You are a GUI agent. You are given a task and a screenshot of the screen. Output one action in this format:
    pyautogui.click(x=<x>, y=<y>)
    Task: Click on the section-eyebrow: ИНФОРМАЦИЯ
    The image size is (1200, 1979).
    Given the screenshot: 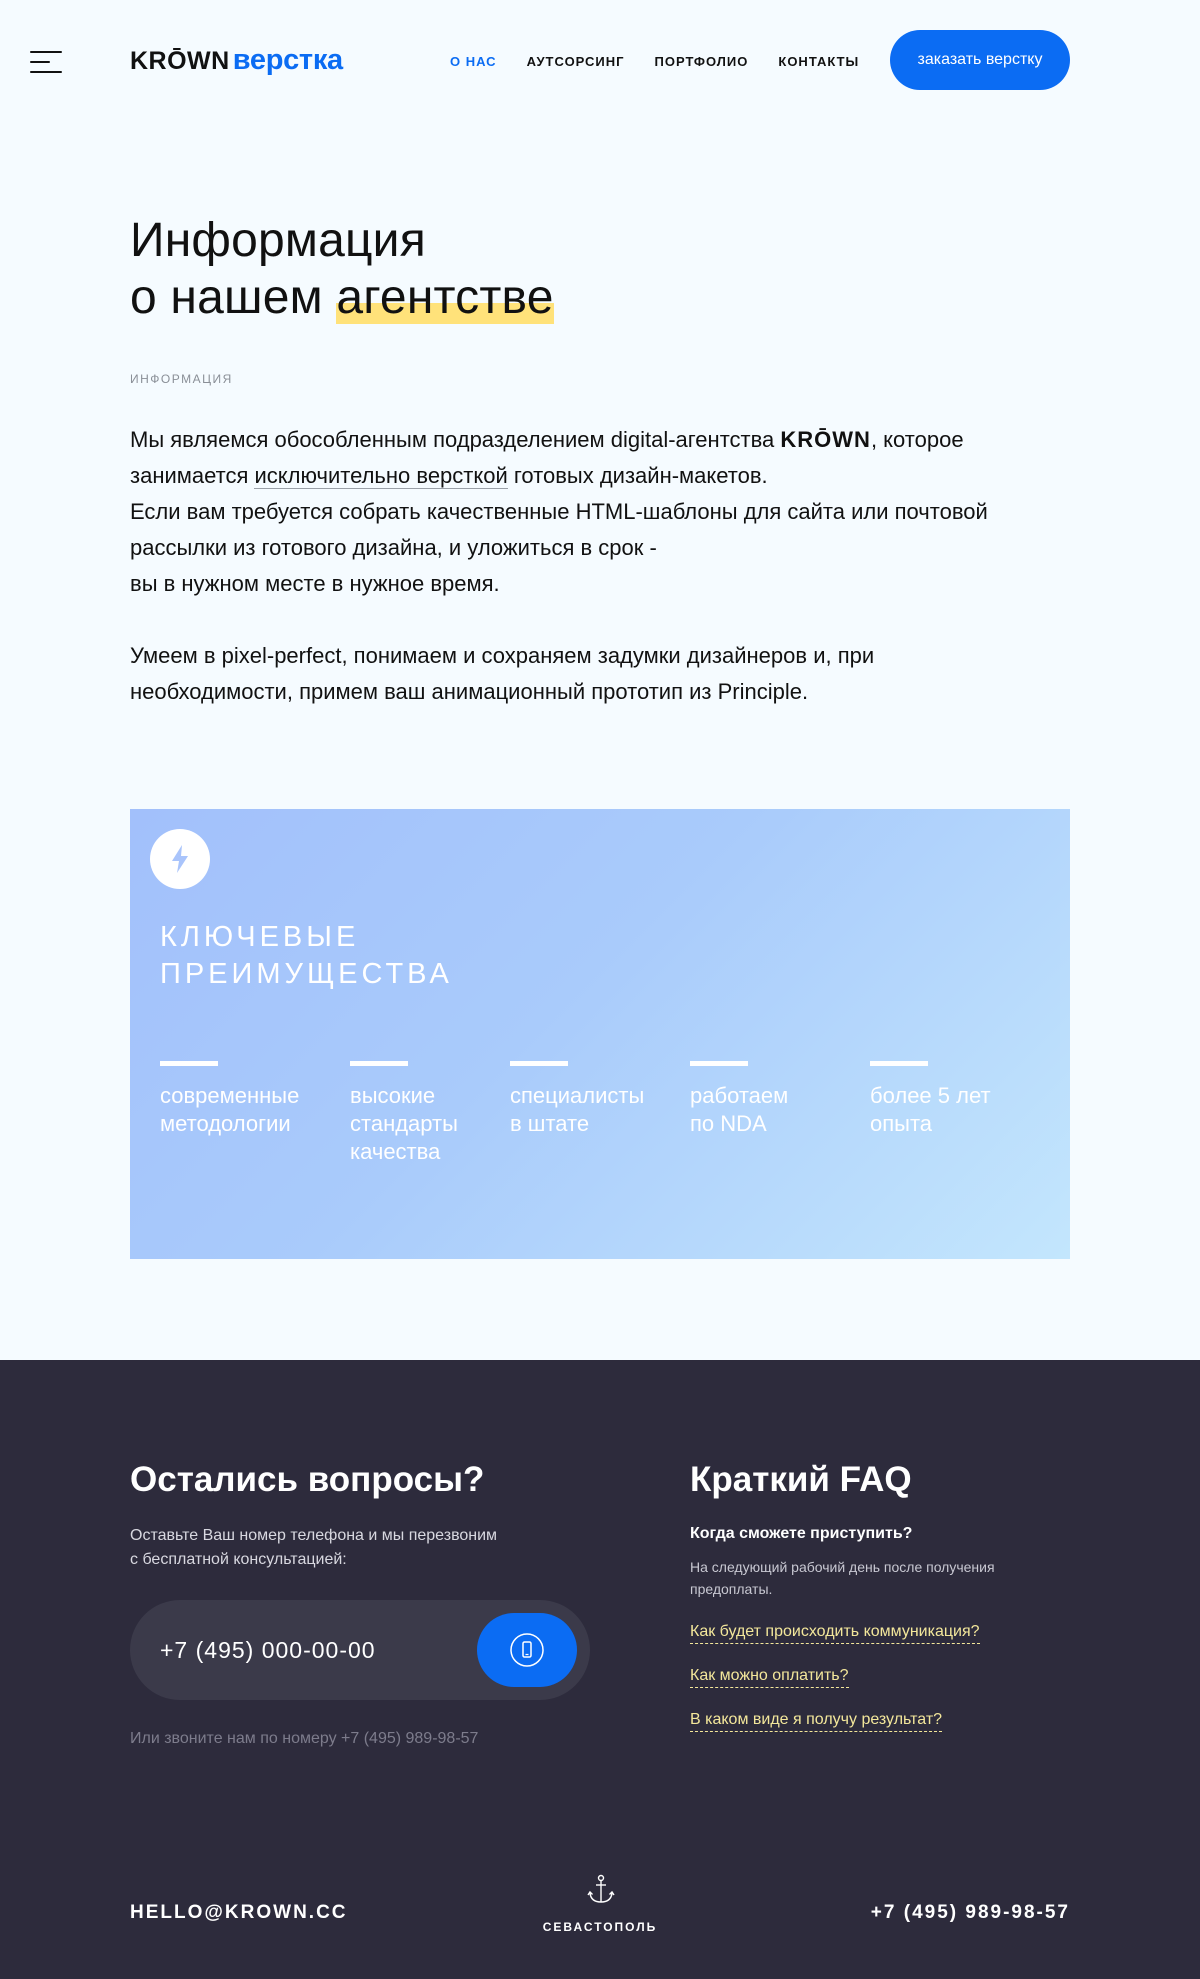 What is the action you would take?
    pyautogui.click(x=181, y=379)
    